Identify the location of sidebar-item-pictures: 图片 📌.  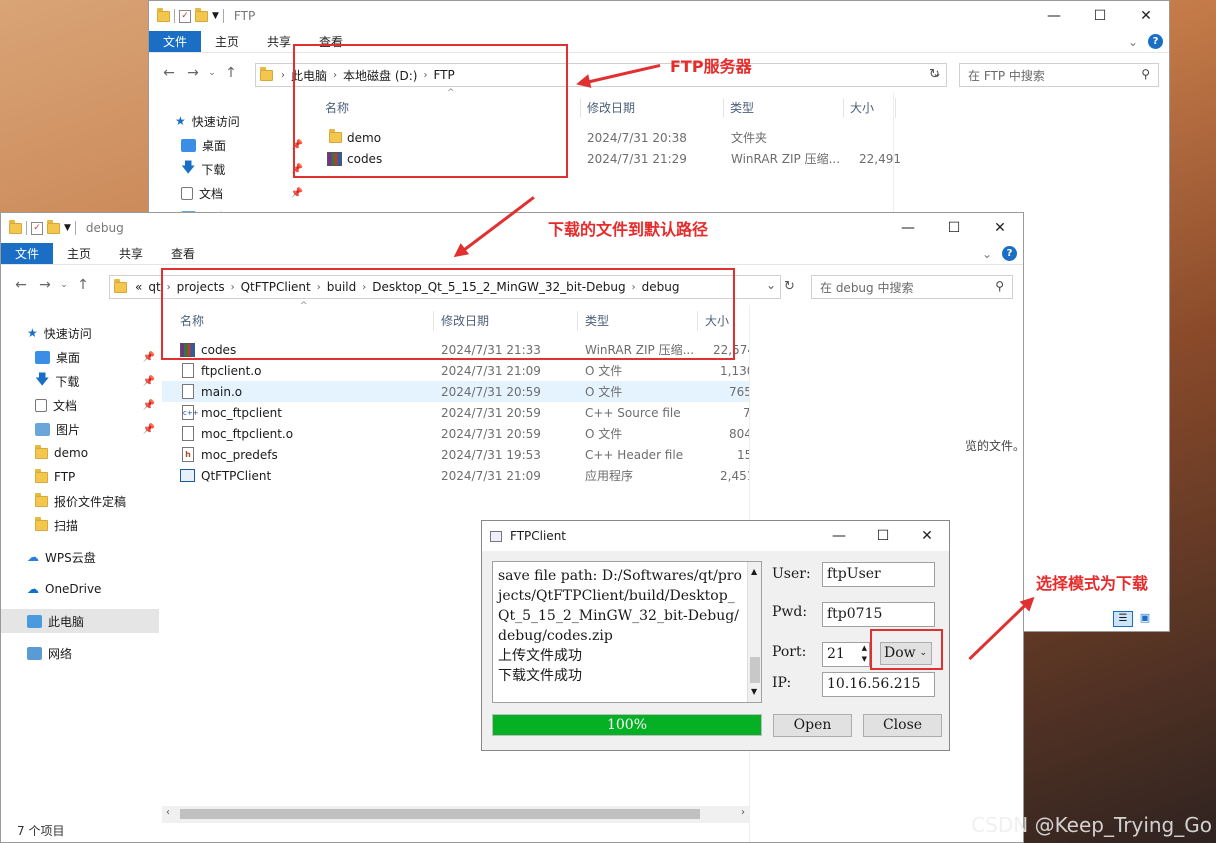
(80, 429).